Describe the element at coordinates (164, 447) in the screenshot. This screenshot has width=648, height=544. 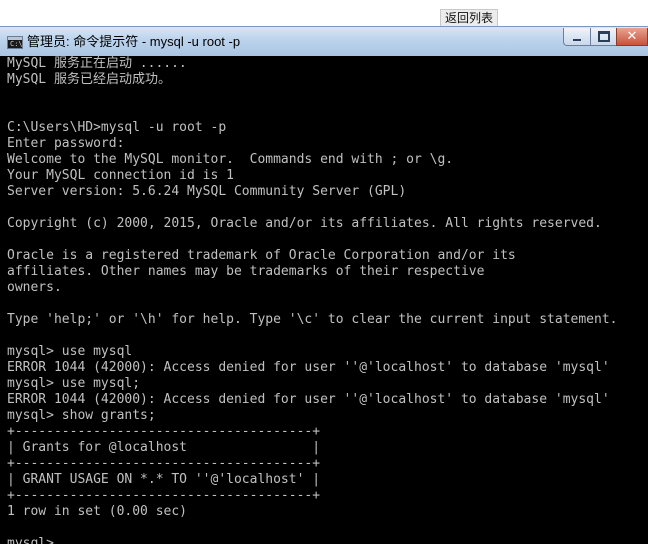
I see `console-line: | Grants for @localhost |` at that location.